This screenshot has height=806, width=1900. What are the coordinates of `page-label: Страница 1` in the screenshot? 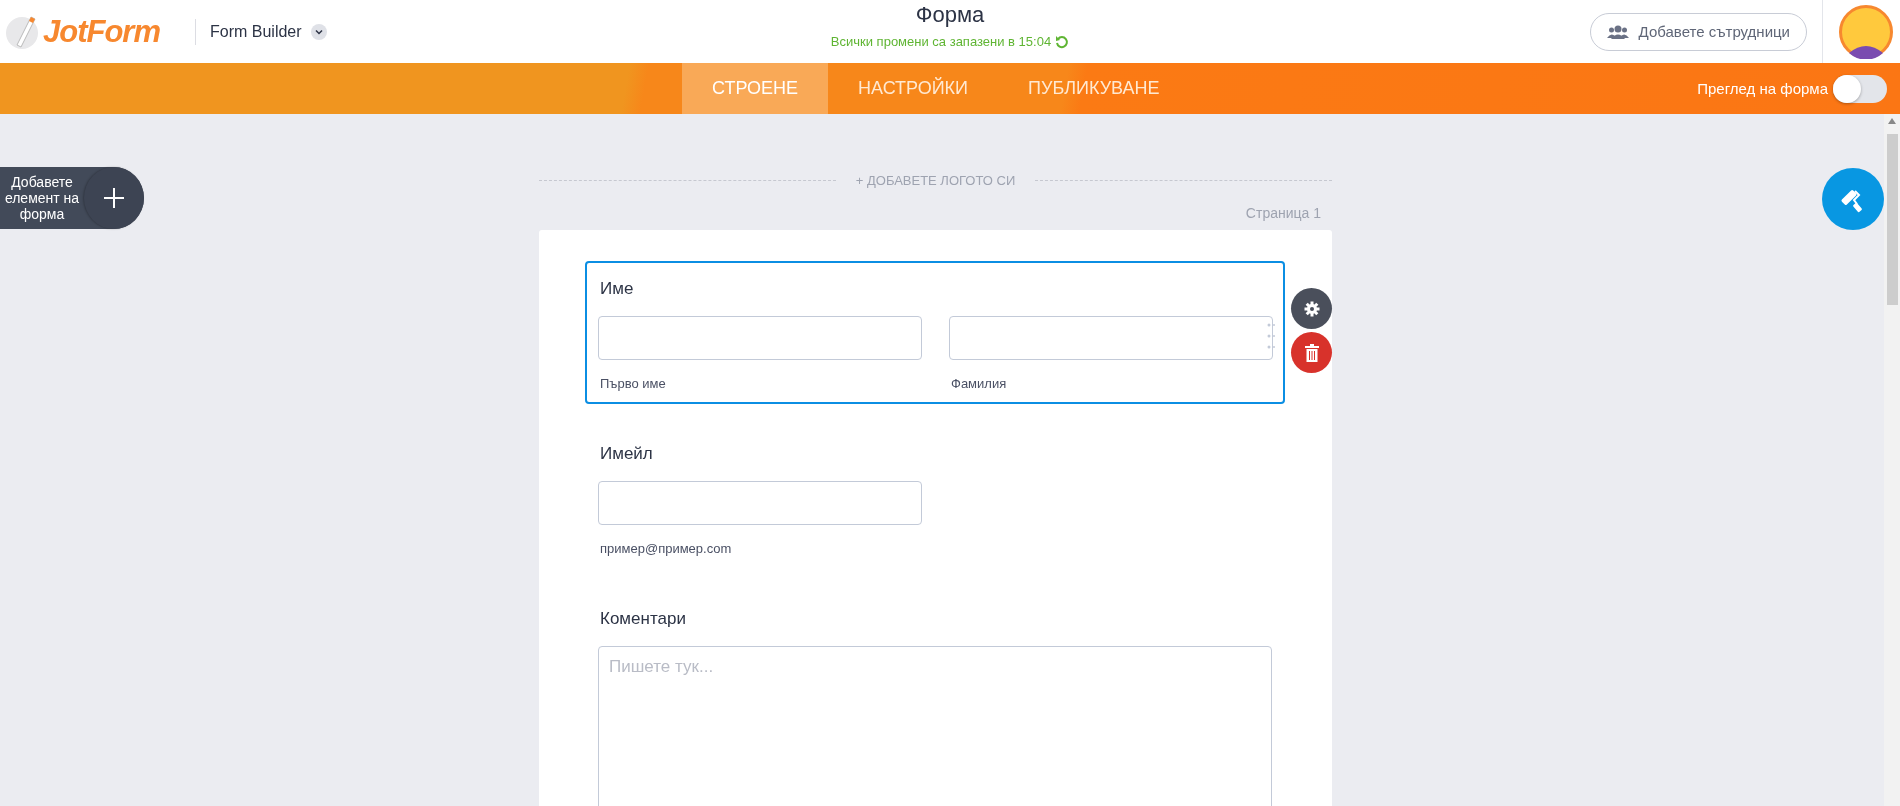 It's located at (1283, 213).